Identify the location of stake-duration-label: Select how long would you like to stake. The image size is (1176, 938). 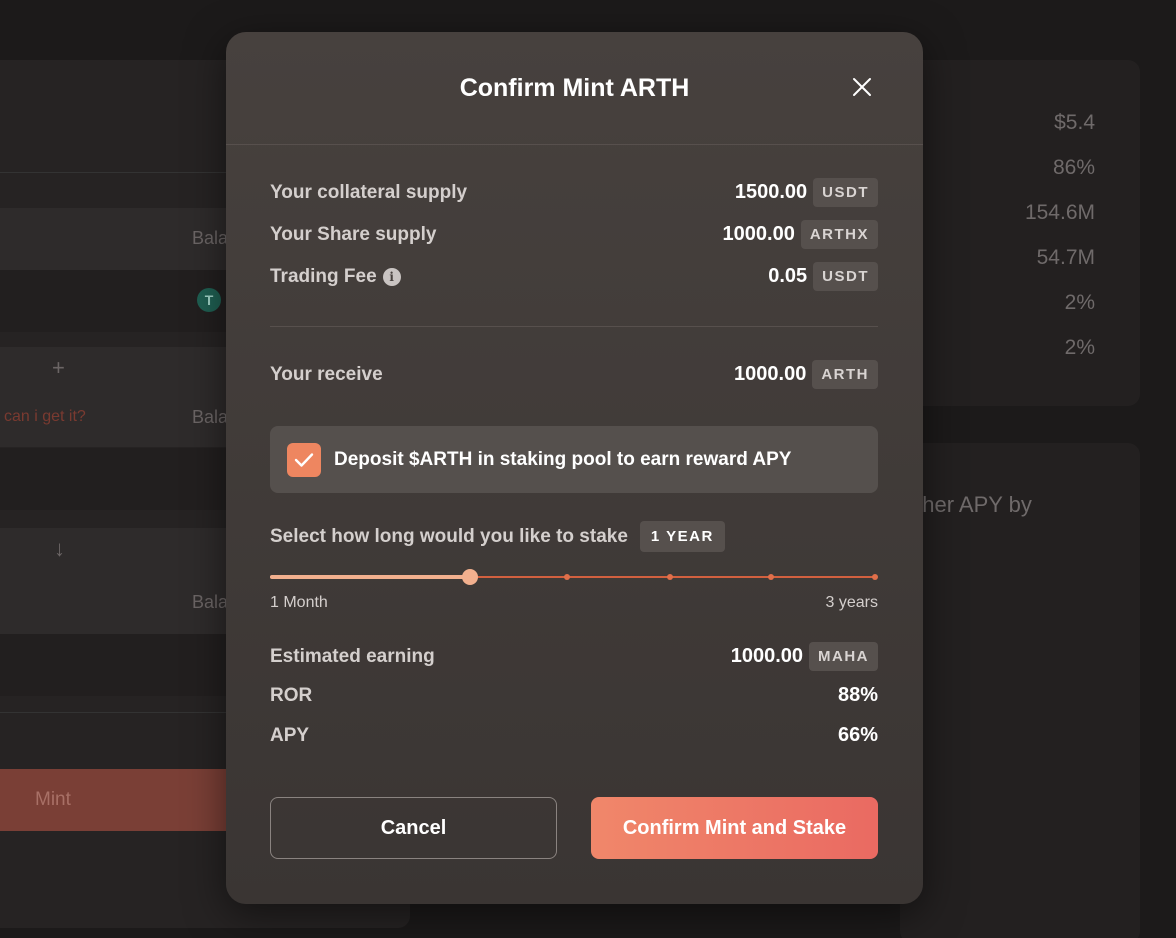
(449, 536).